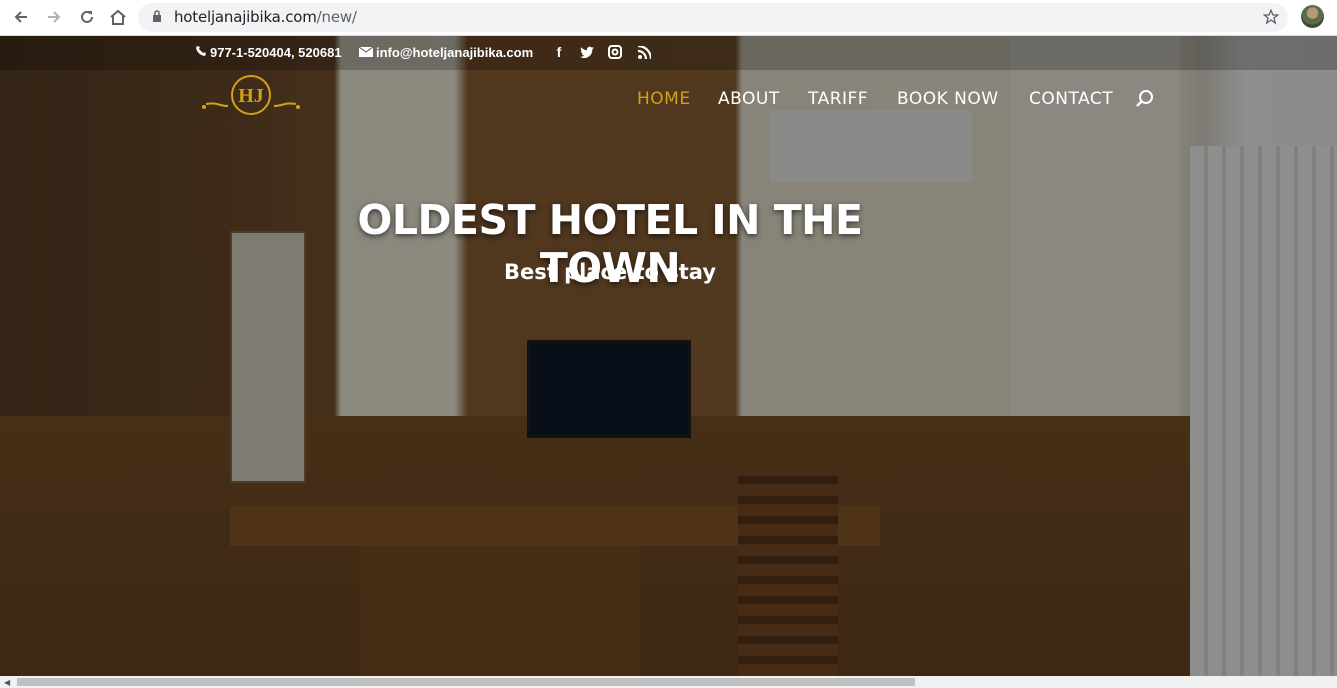 This screenshot has height=688, width=1337. I want to click on url-path: /new/, so click(336, 17).